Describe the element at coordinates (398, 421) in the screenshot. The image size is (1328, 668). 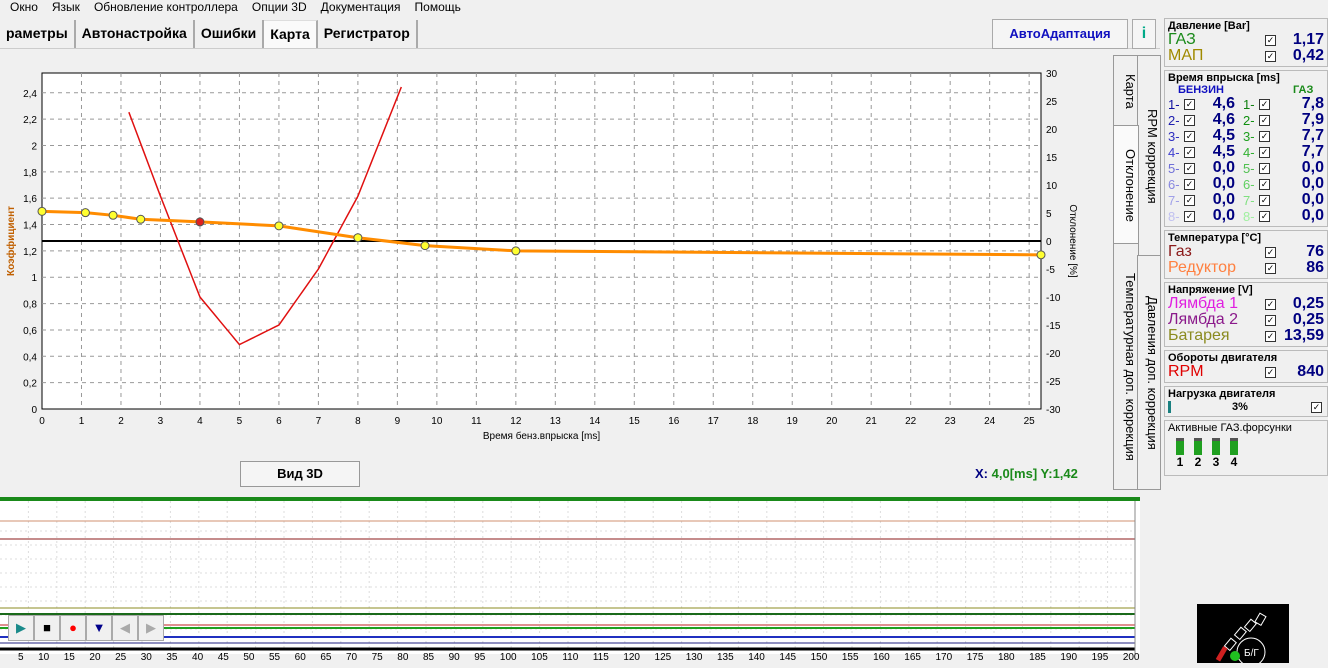
I see `x-tick-label: 9` at that location.